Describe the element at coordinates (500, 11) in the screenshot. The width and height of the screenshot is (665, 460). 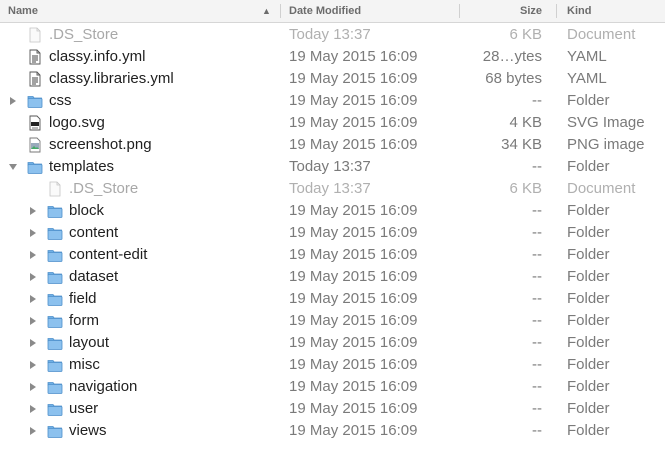
I see `size-column-header: Size` at that location.